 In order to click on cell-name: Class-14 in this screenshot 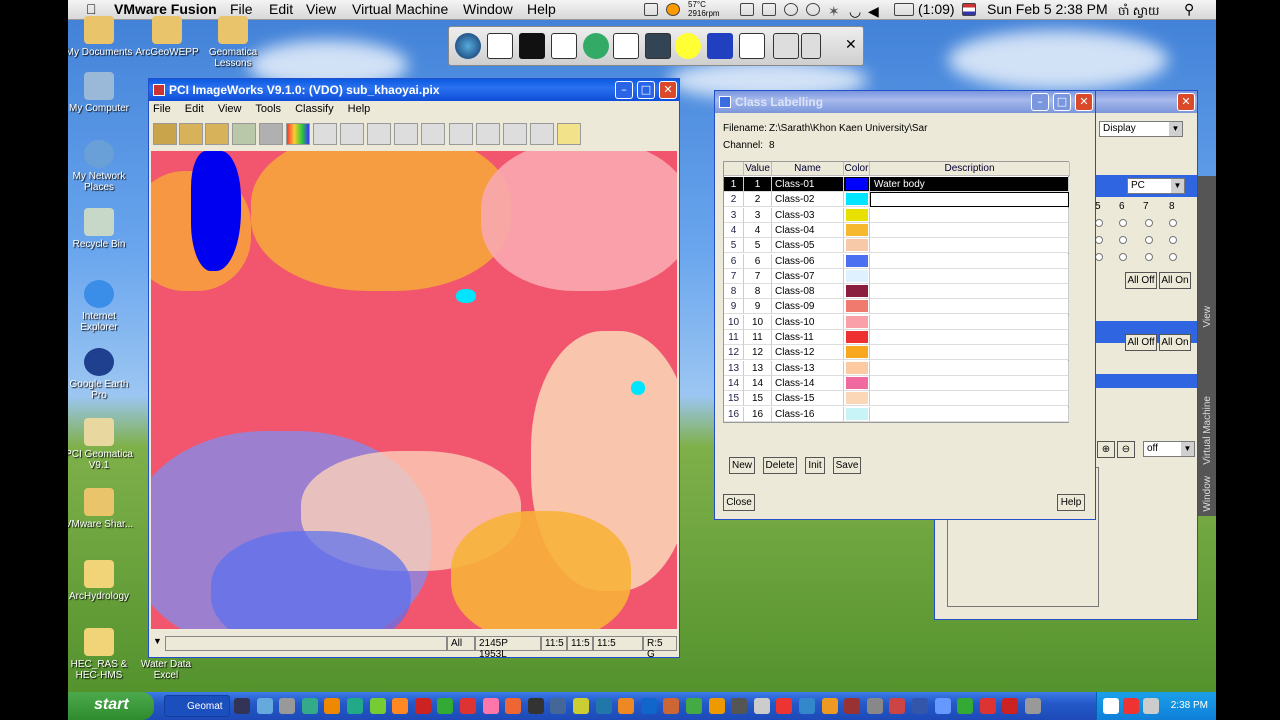, I will do `click(808, 383)`.